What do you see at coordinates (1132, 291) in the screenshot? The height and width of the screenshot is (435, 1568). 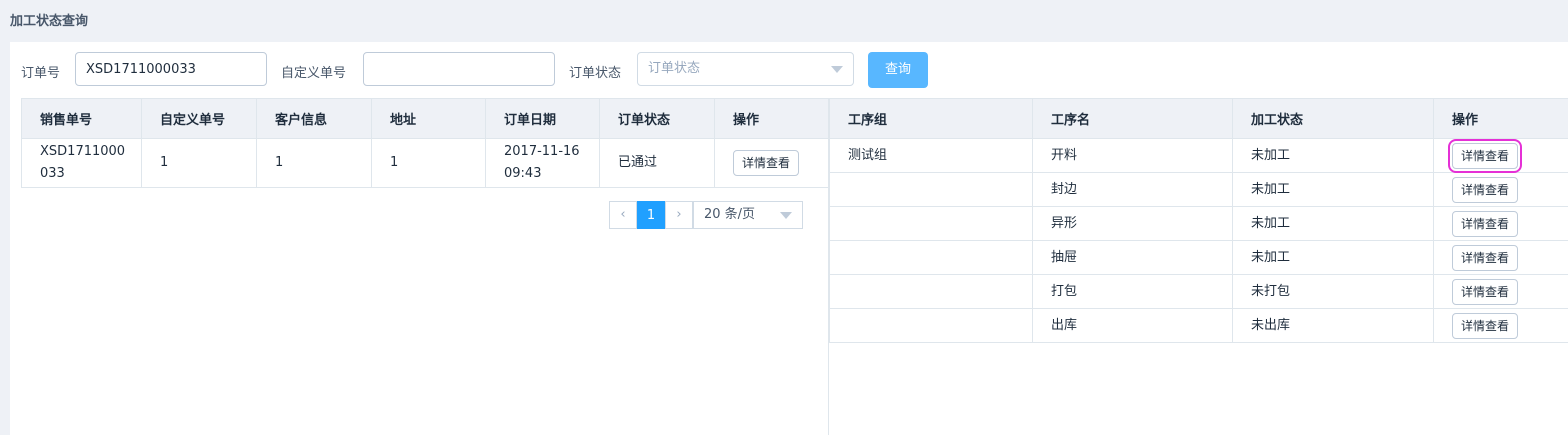 I see `process-name-cell: 打包` at bounding box center [1132, 291].